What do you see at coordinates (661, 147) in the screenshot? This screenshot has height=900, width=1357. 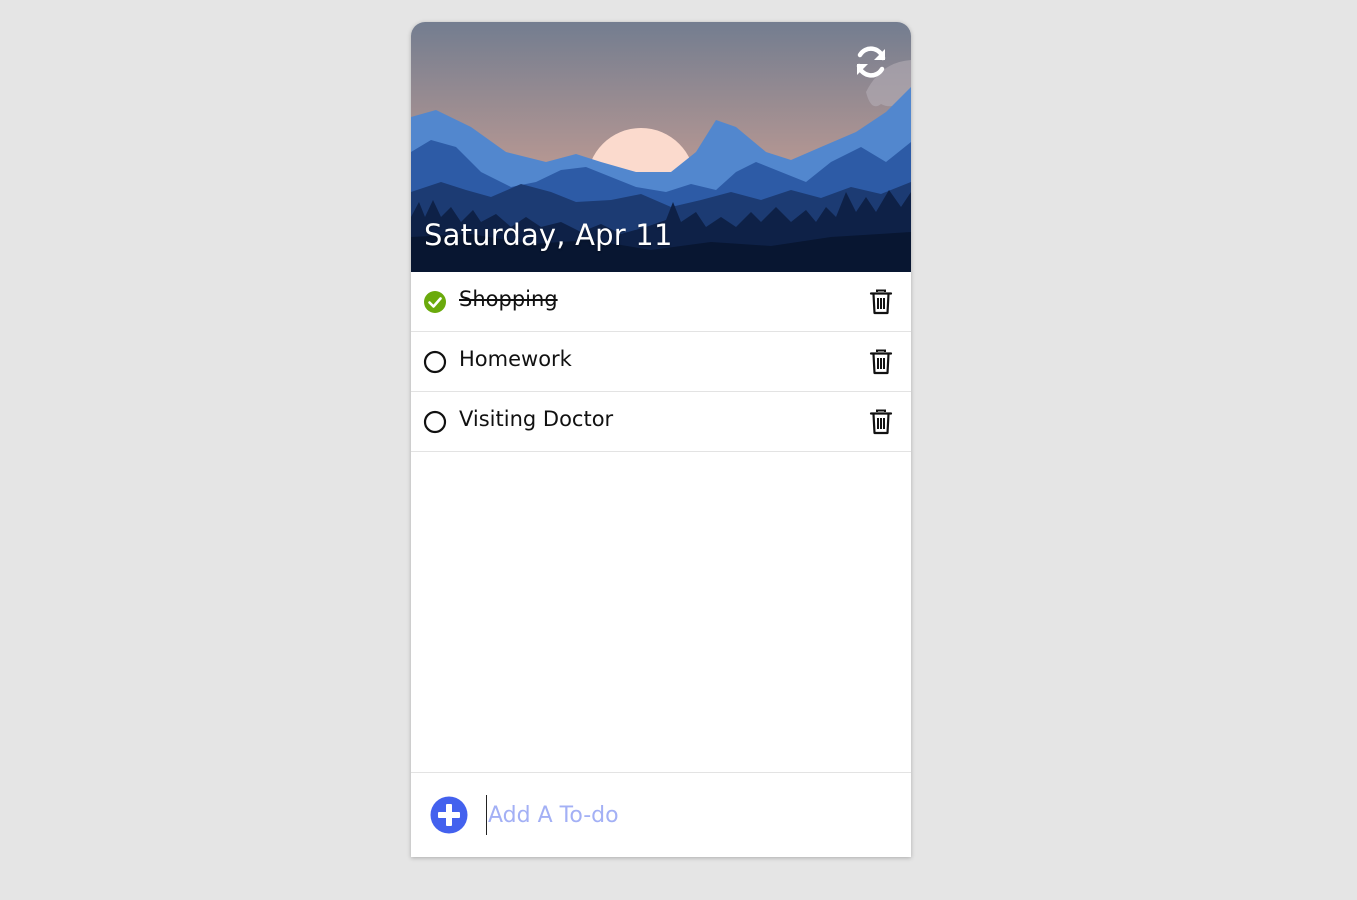 I see `header-banner: Saturday, Apr 11` at bounding box center [661, 147].